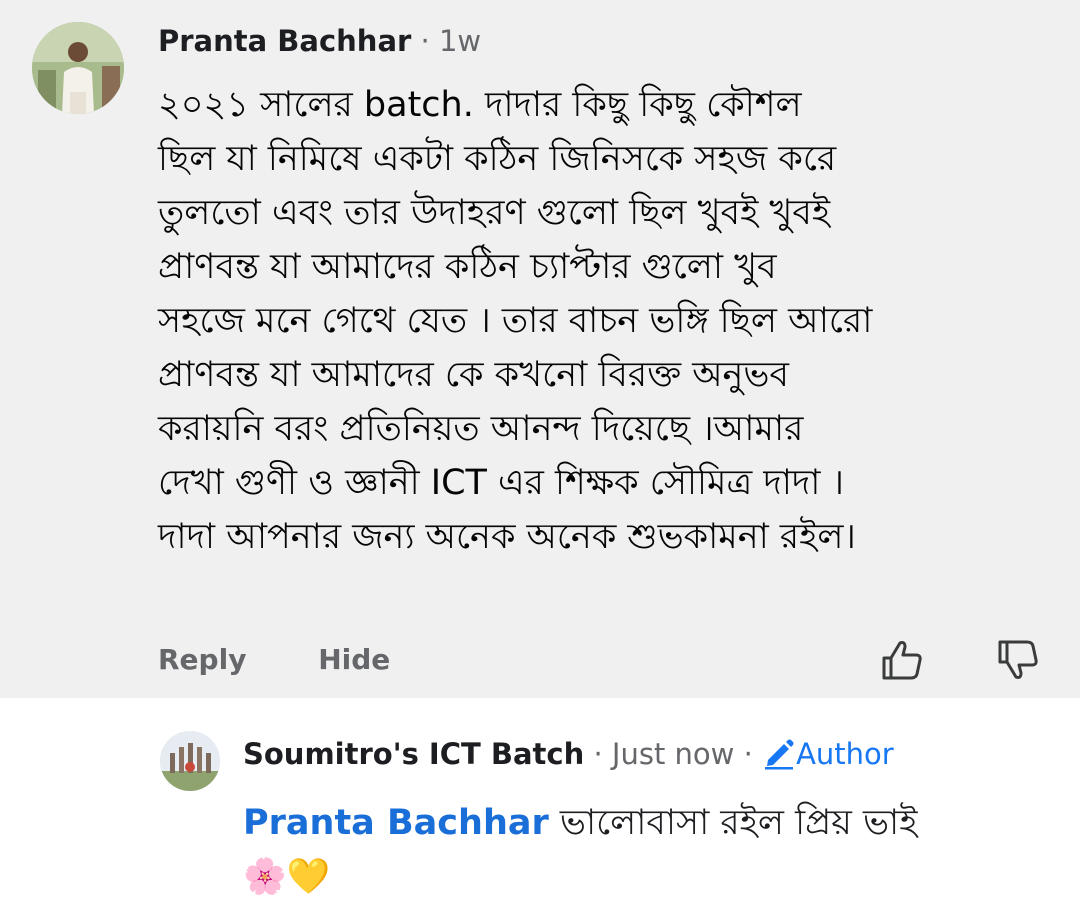 The image size is (1080, 914). I want to click on reply-timestamp: Just now, so click(673, 754).